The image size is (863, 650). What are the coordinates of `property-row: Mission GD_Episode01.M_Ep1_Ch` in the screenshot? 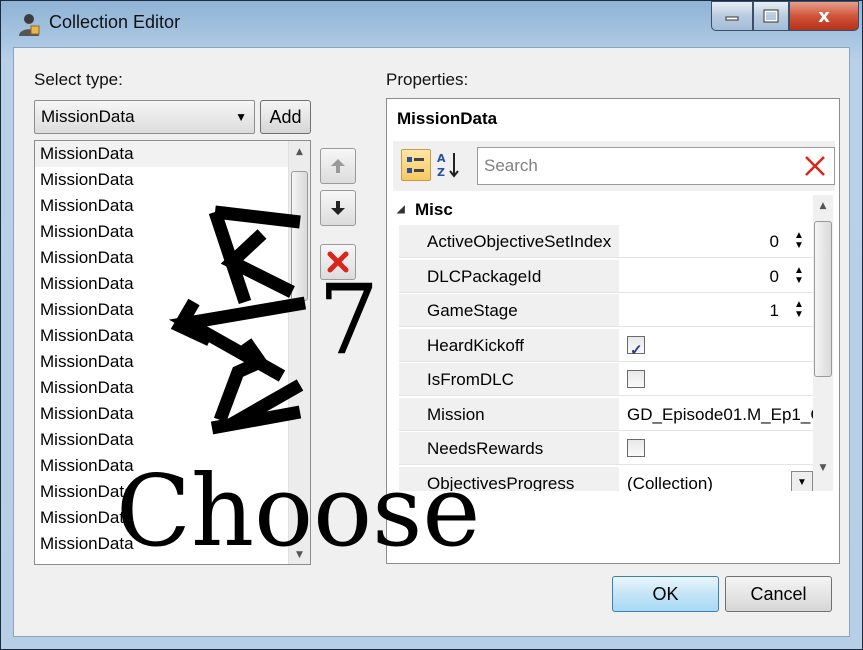 It's located at (603, 414).